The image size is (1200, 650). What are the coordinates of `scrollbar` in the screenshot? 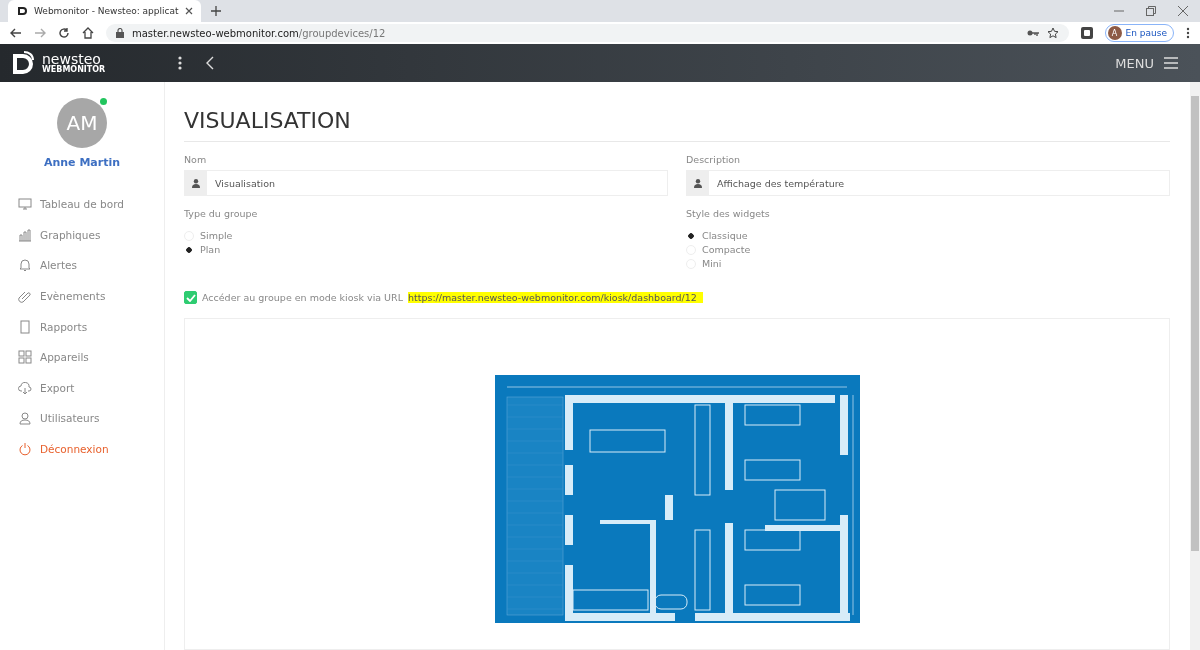 It's located at (1195, 366).